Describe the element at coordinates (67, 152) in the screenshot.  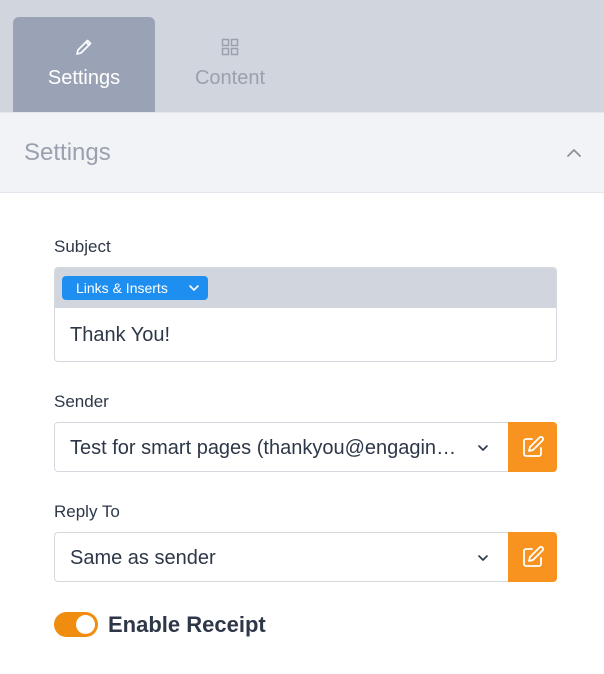
I see `section-title: Settings` at that location.